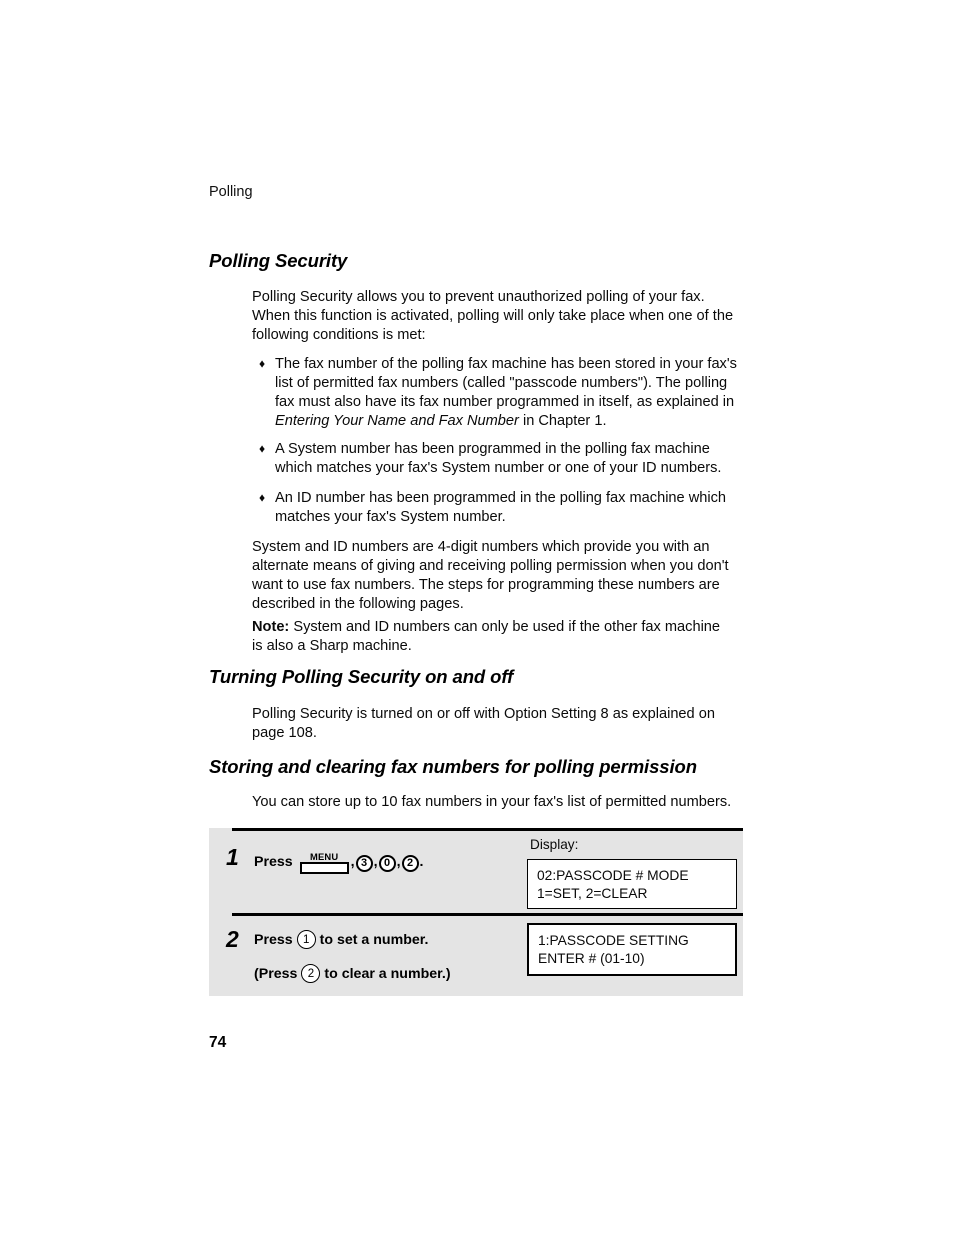 The height and width of the screenshot is (1235, 954). What do you see at coordinates (632, 884) in the screenshot?
I see `fax-display-panel-step-1: 02:PASSCODE # MODE 1=SET, 2=CLEAR` at bounding box center [632, 884].